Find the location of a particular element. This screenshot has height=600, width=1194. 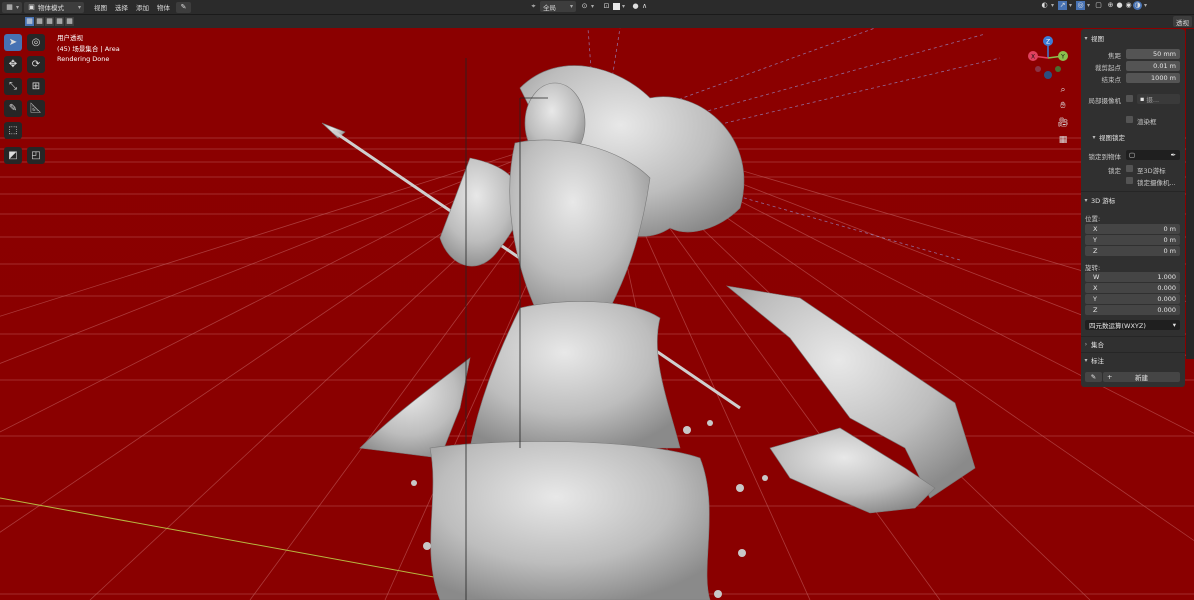

render-region-checkbox is located at coordinates (1129, 119).